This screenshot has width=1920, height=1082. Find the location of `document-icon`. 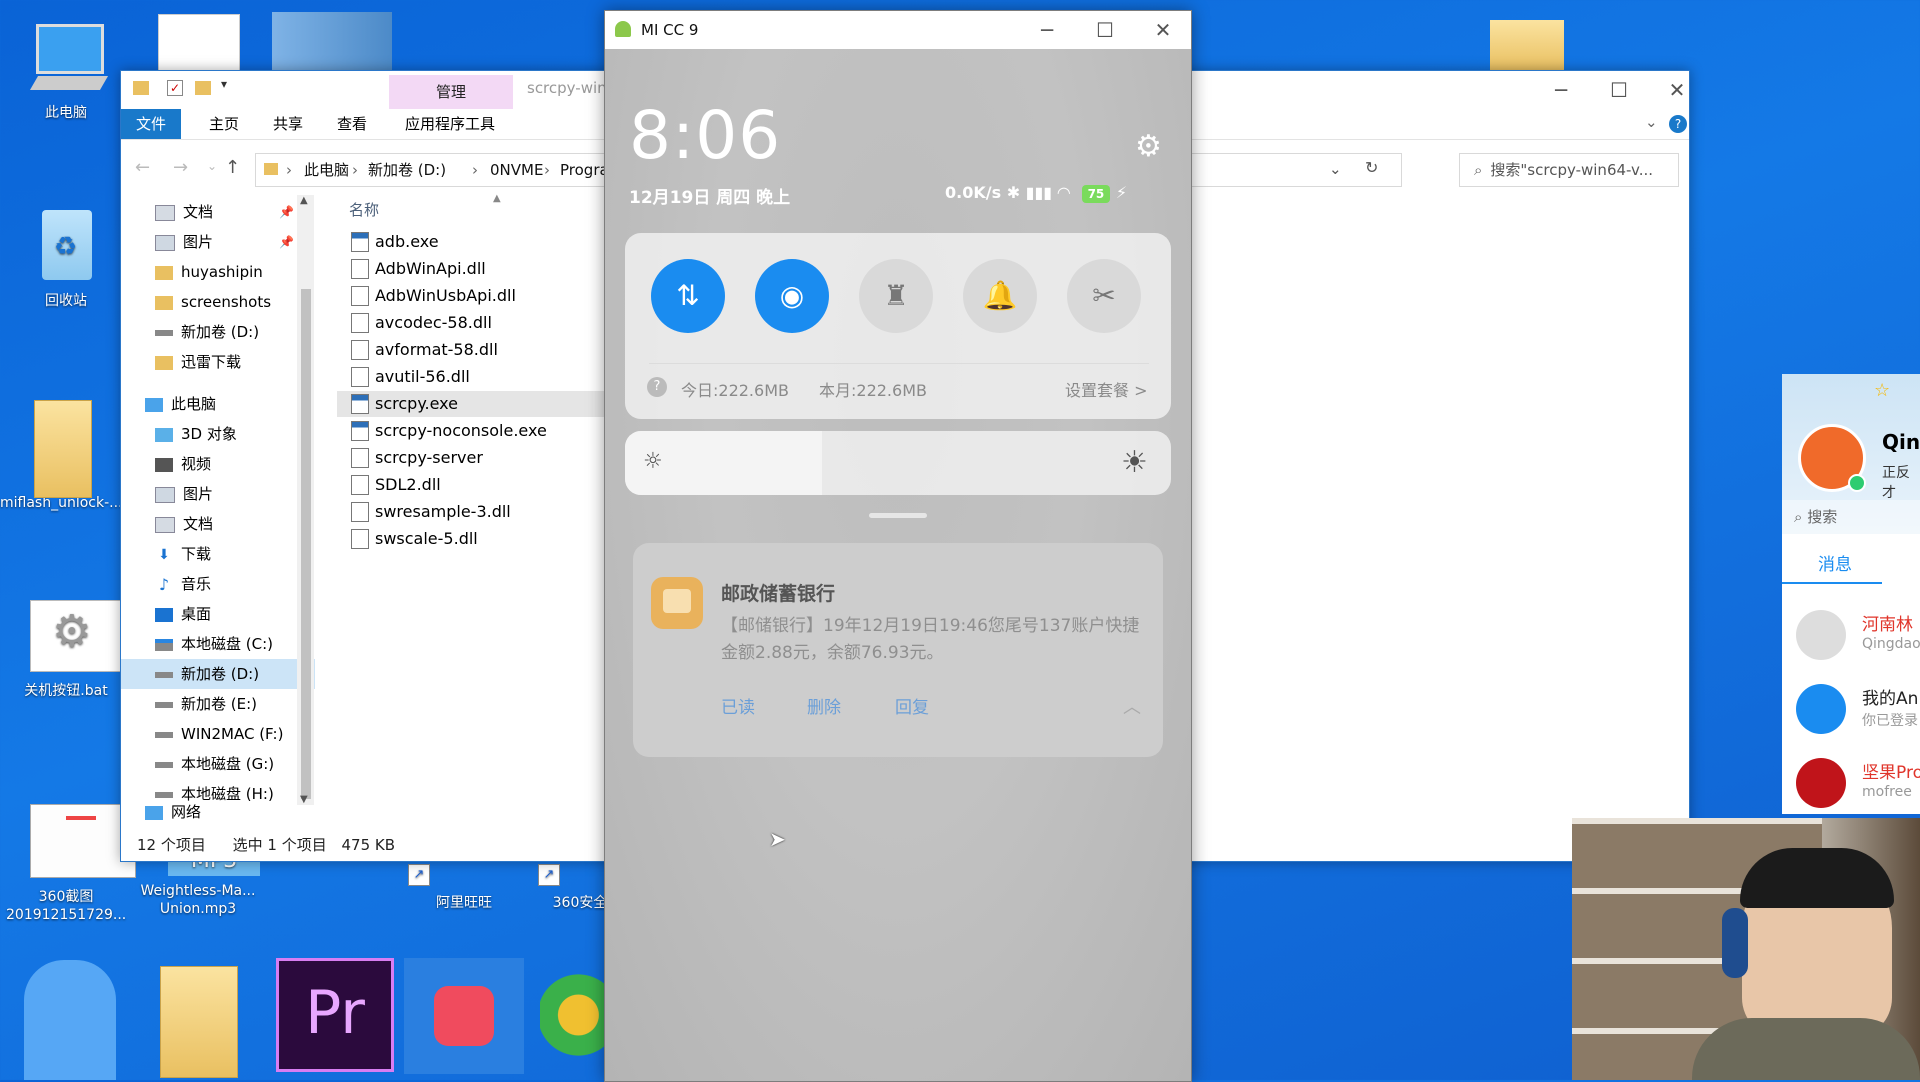

document-icon is located at coordinates (199, 43).